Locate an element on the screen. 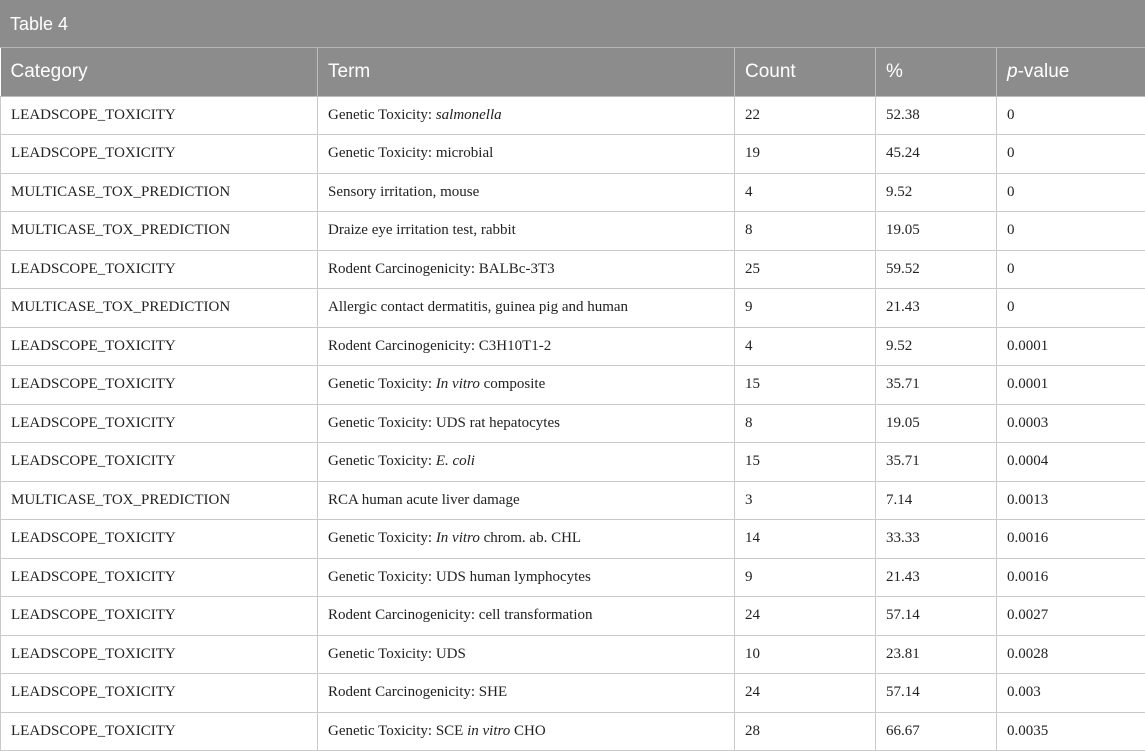  cell-pvalue: 0.0001 is located at coordinates (1071, 385).